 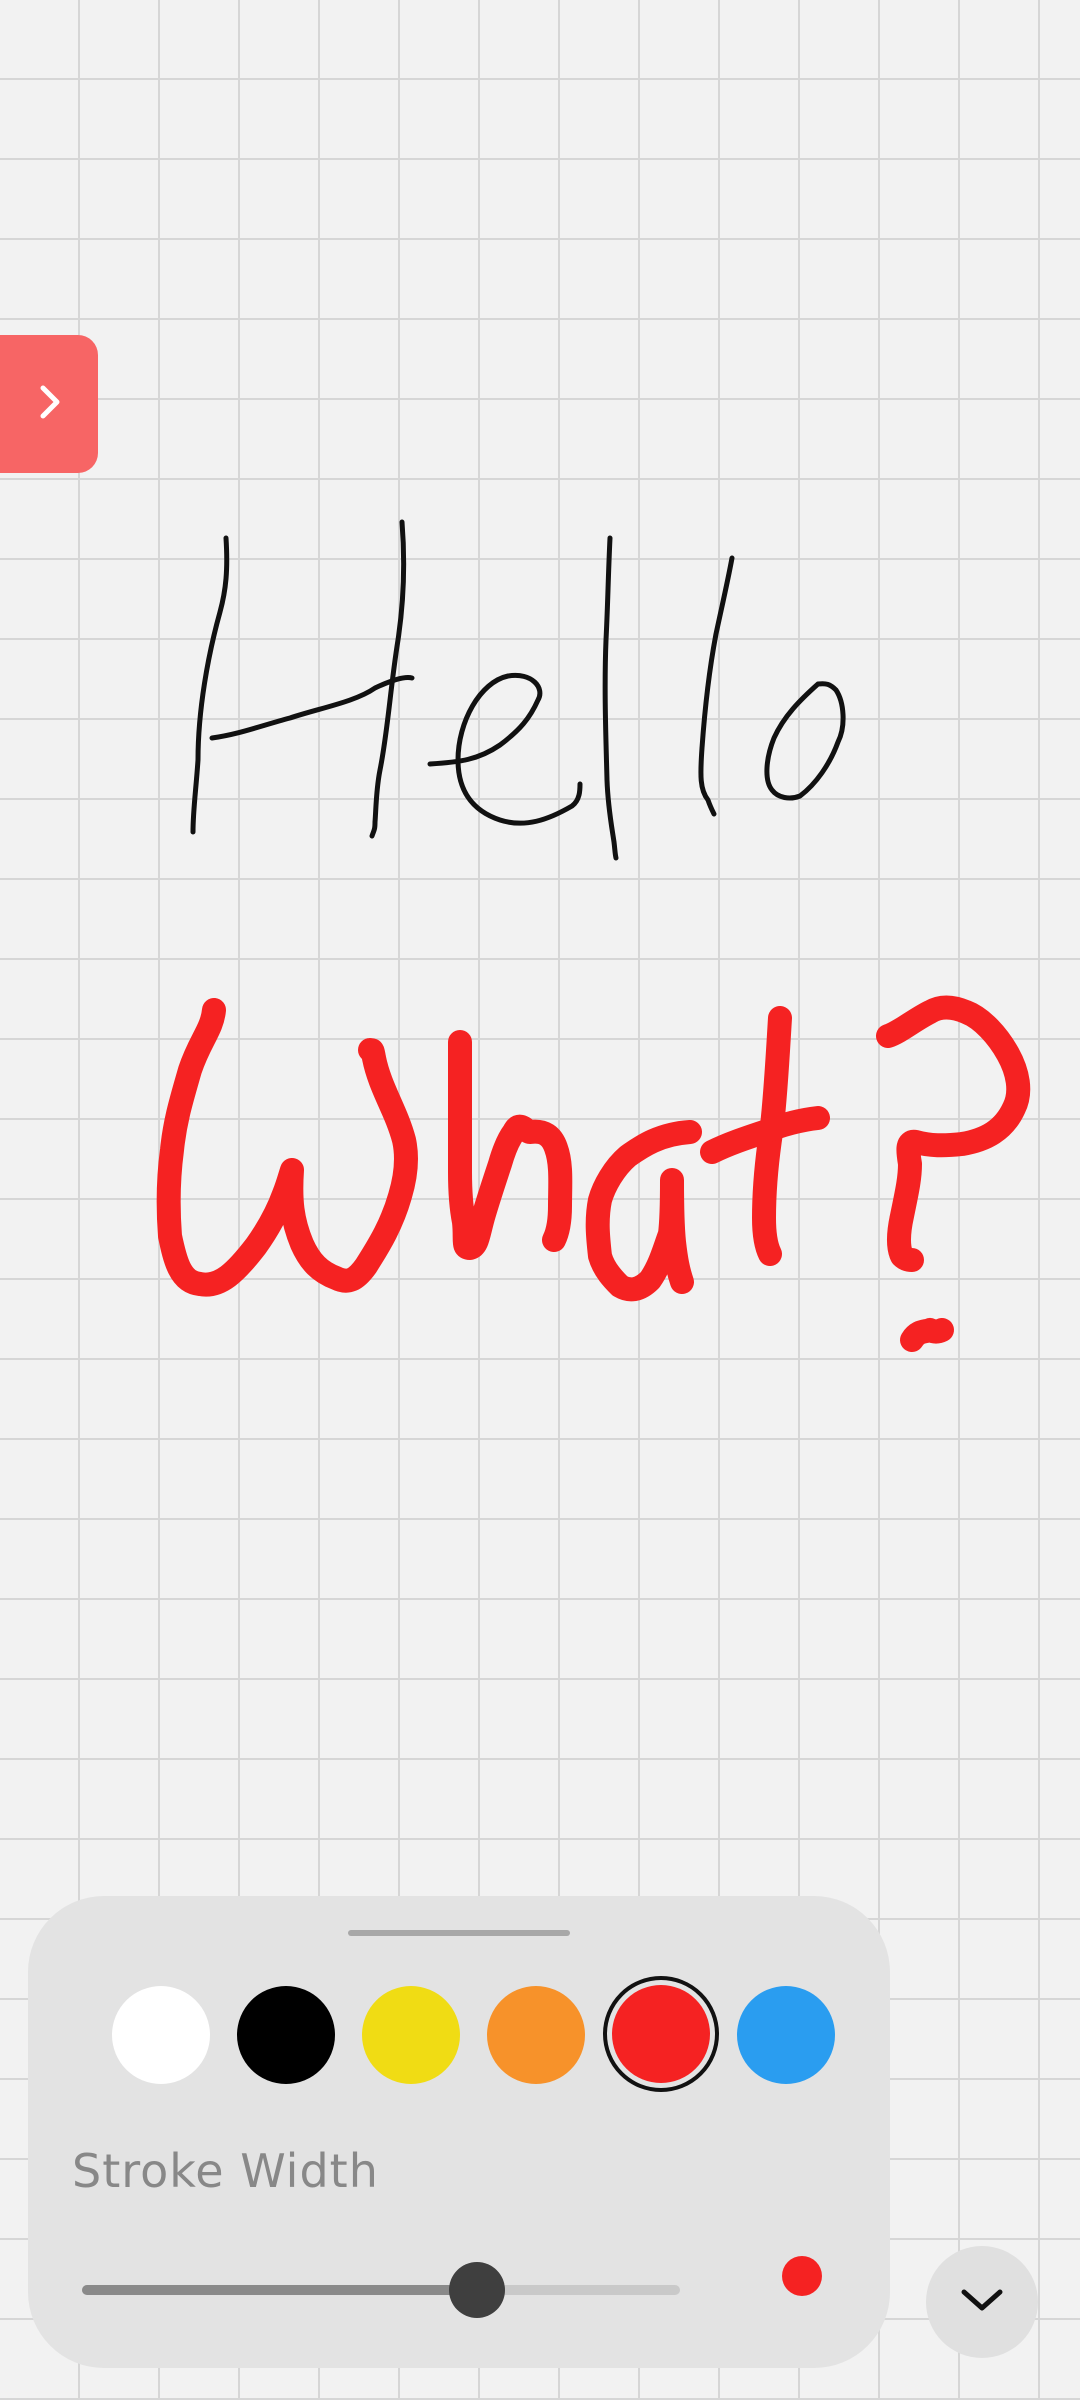 What do you see at coordinates (161, 2035) in the screenshot?
I see `color-swatch-white` at bounding box center [161, 2035].